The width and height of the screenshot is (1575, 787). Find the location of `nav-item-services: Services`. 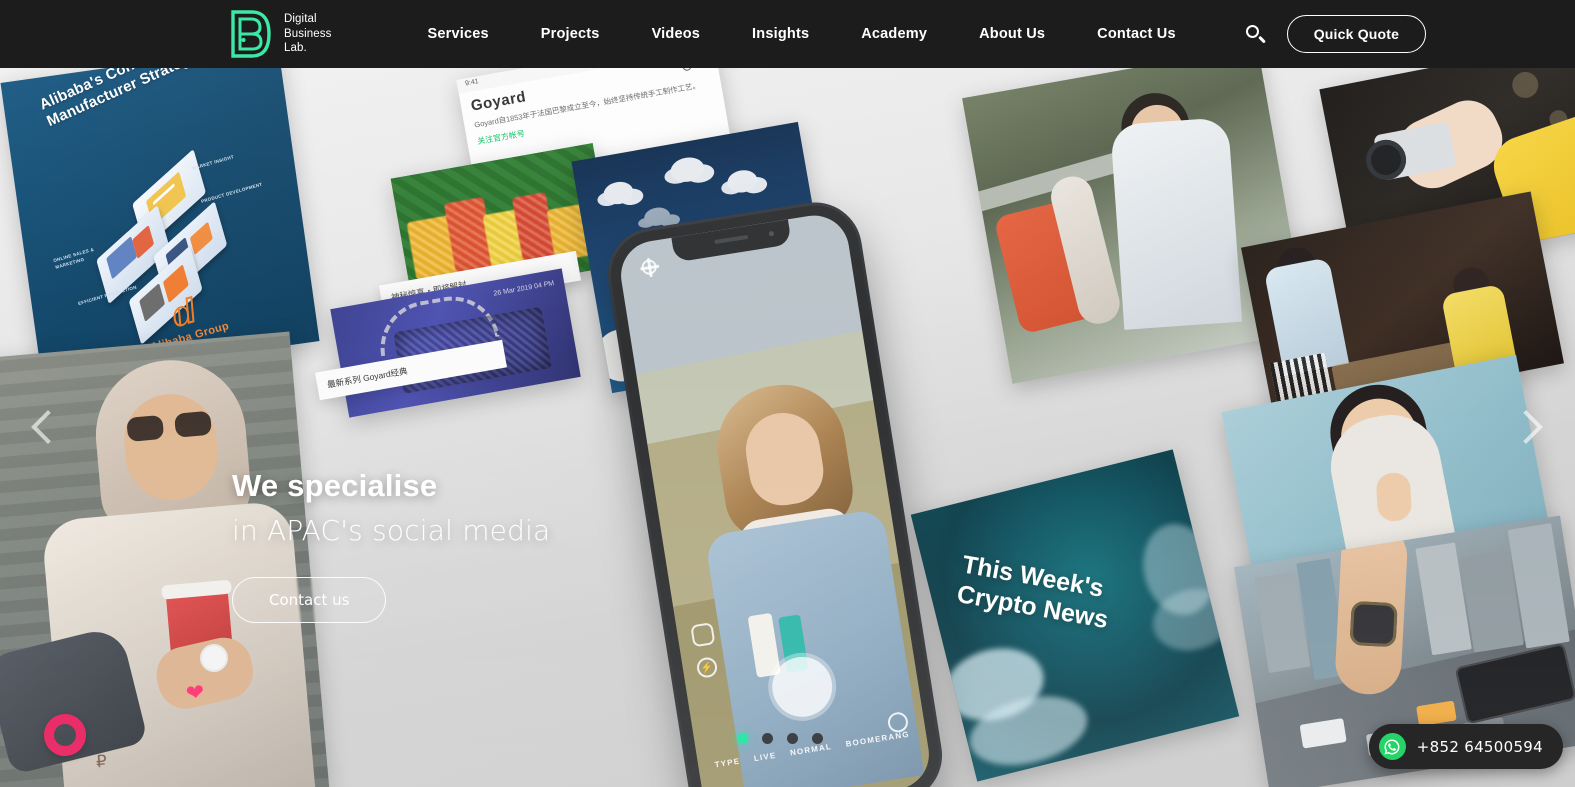

nav-item-services: Services is located at coordinates (457, 34).